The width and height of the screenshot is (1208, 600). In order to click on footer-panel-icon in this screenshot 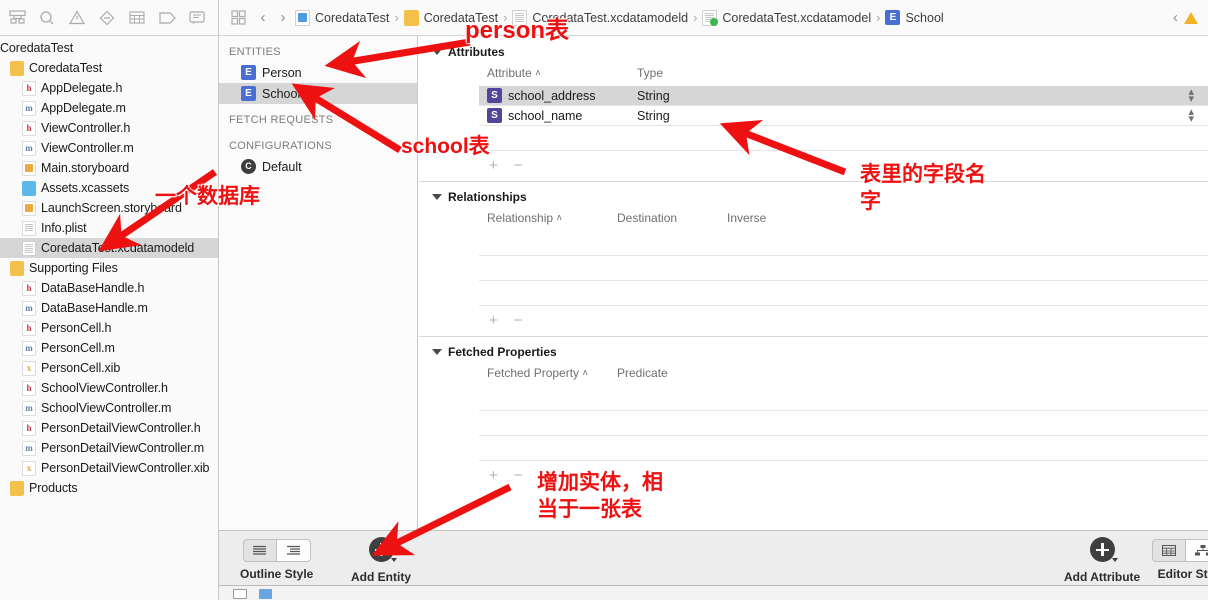, I will do `click(240, 594)`.